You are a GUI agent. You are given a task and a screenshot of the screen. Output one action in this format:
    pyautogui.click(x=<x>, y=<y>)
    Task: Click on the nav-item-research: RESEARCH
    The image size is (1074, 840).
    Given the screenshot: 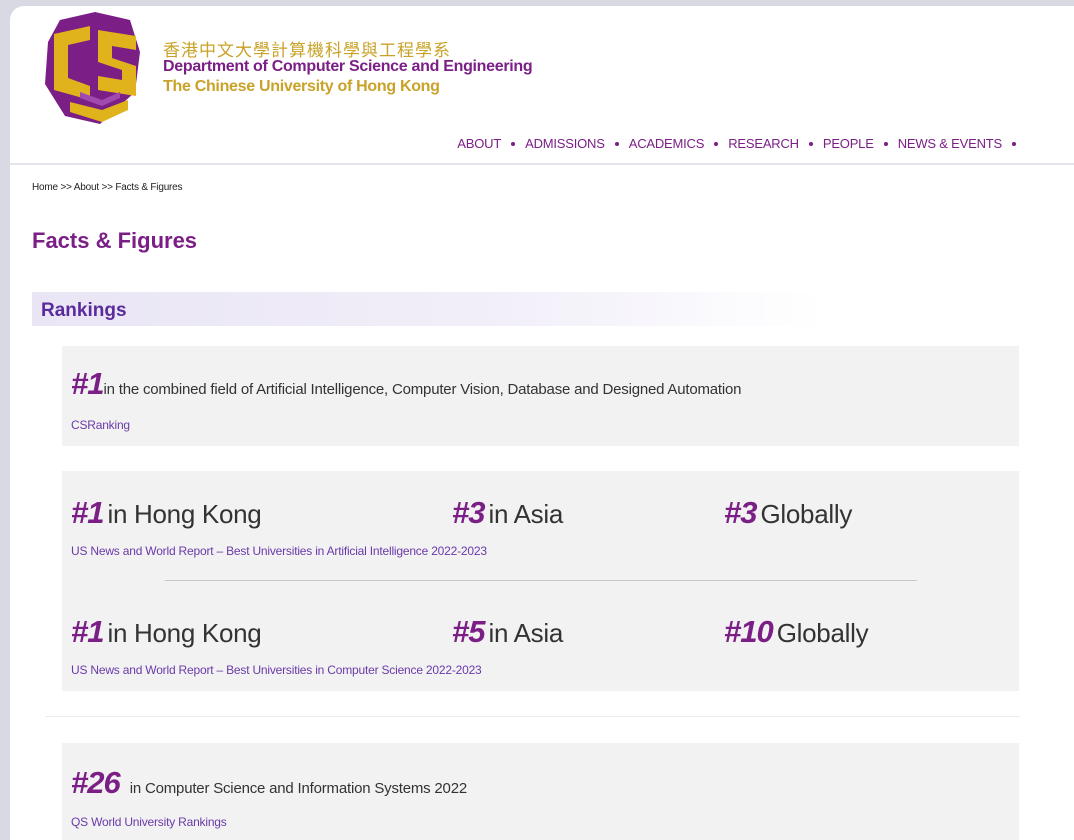 What is the action you would take?
    pyautogui.click(x=763, y=143)
    